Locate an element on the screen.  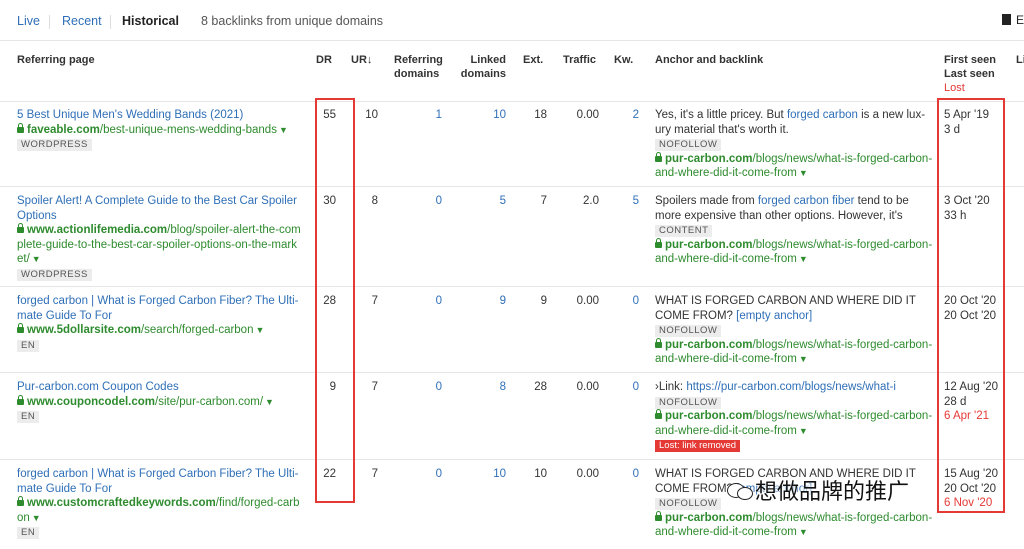
col-dr: DR is located at coordinates (324, 60).